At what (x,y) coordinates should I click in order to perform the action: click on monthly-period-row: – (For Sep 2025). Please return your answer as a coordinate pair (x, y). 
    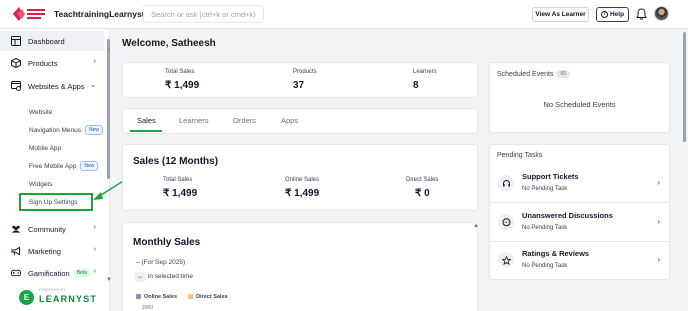
    Looking at the image, I should click on (160, 262).